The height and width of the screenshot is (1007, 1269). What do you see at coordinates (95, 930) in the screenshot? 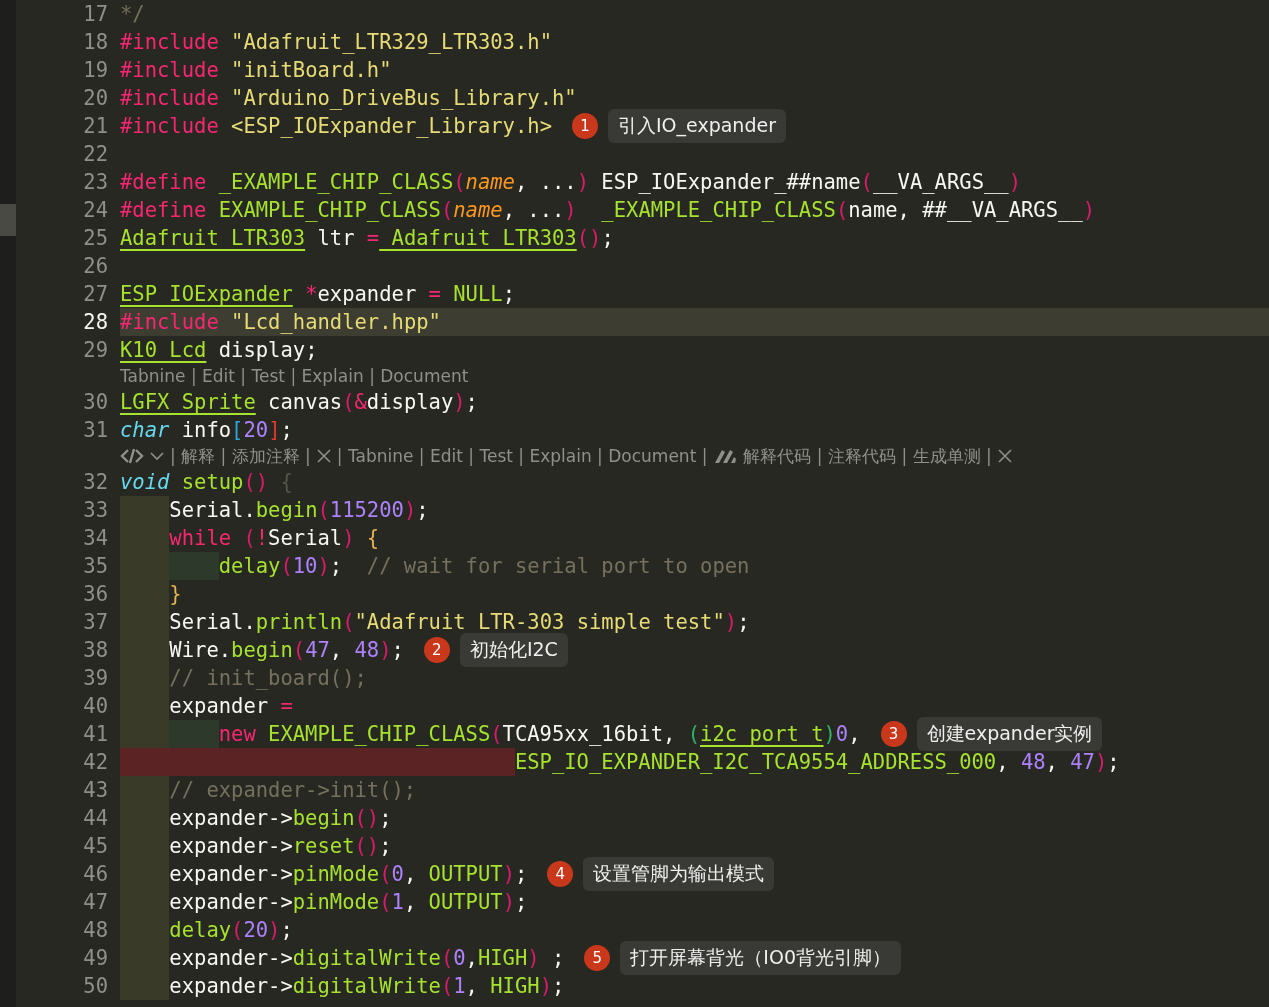
I see `line-number: 48` at bounding box center [95, 930].